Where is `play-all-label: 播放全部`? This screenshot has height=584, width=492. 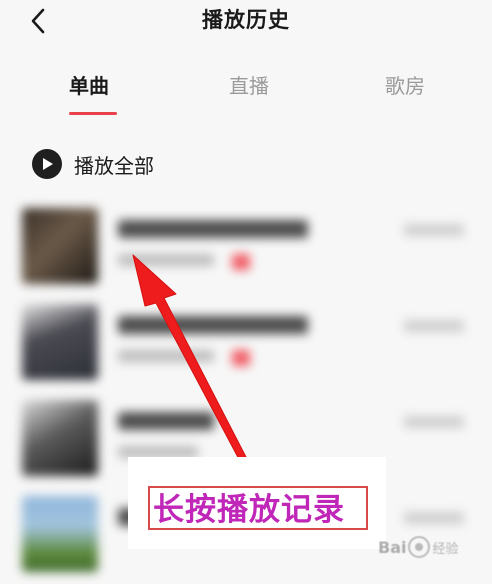
play-all-label: 播放全部 is located at coordinates (114, 165).